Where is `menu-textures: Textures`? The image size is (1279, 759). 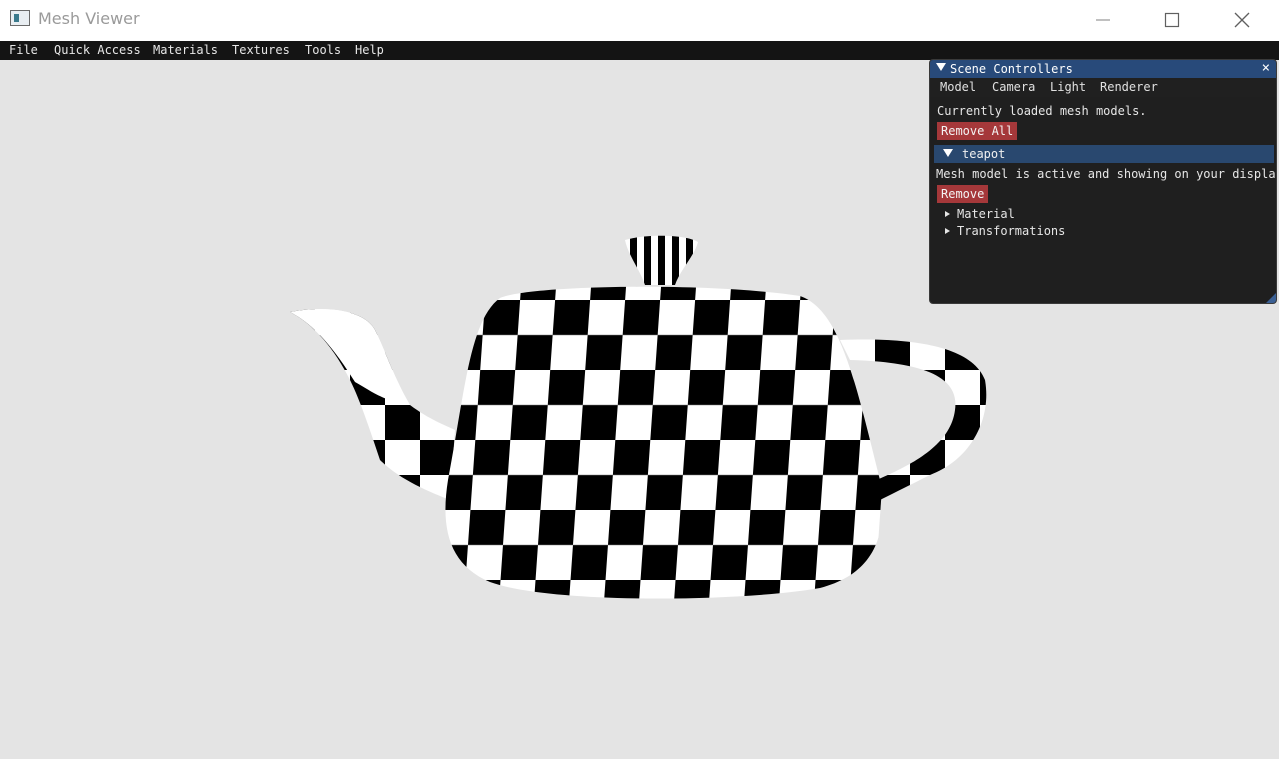
menu-textures: Textures is located at coordinates (261, 50).